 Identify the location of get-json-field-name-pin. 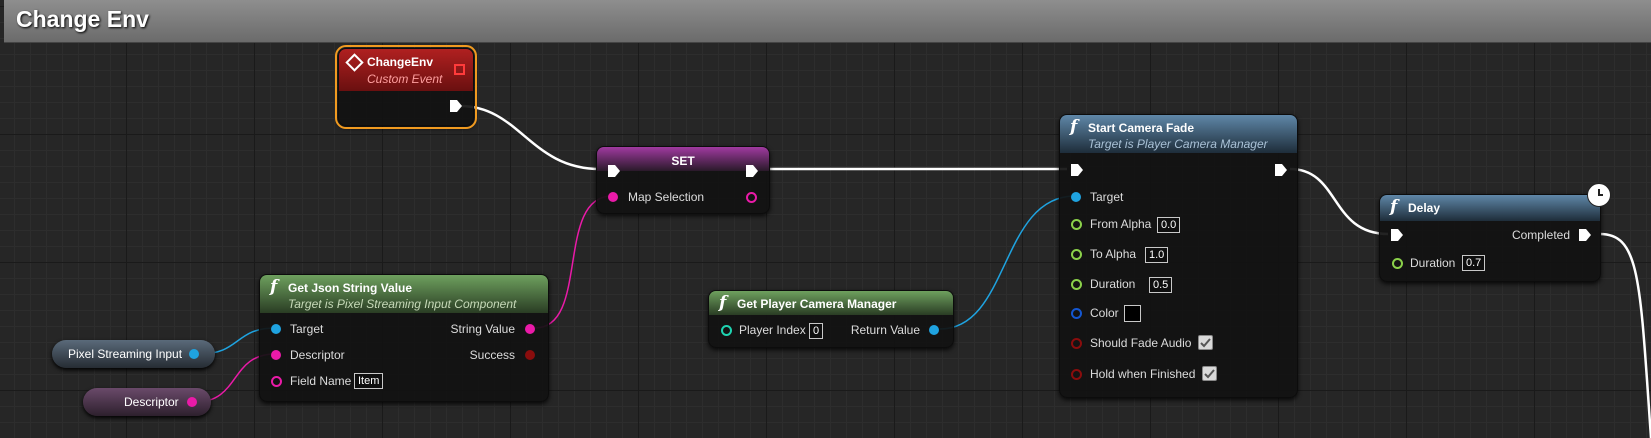
(276, 381).